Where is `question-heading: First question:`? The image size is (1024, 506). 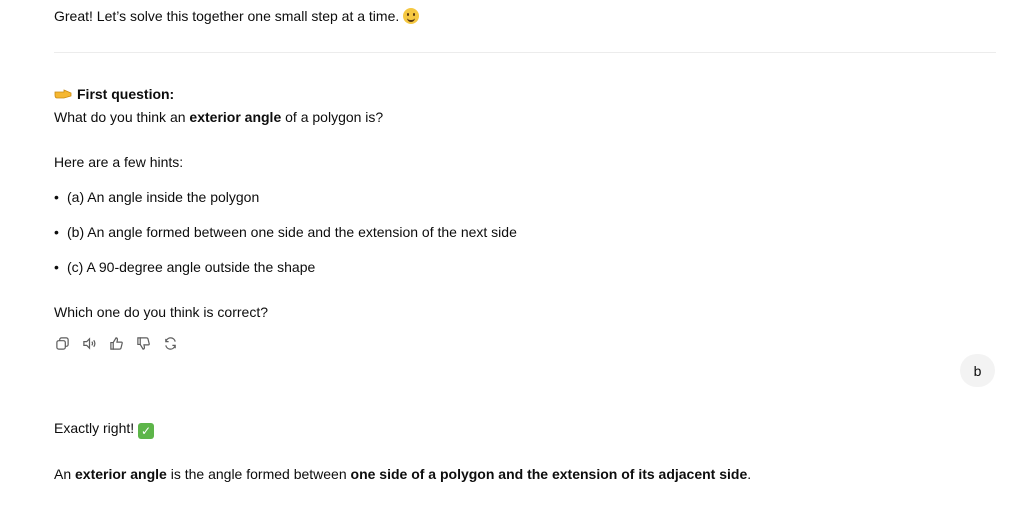
question-heading: First question: is located at coordinates (114, 94).